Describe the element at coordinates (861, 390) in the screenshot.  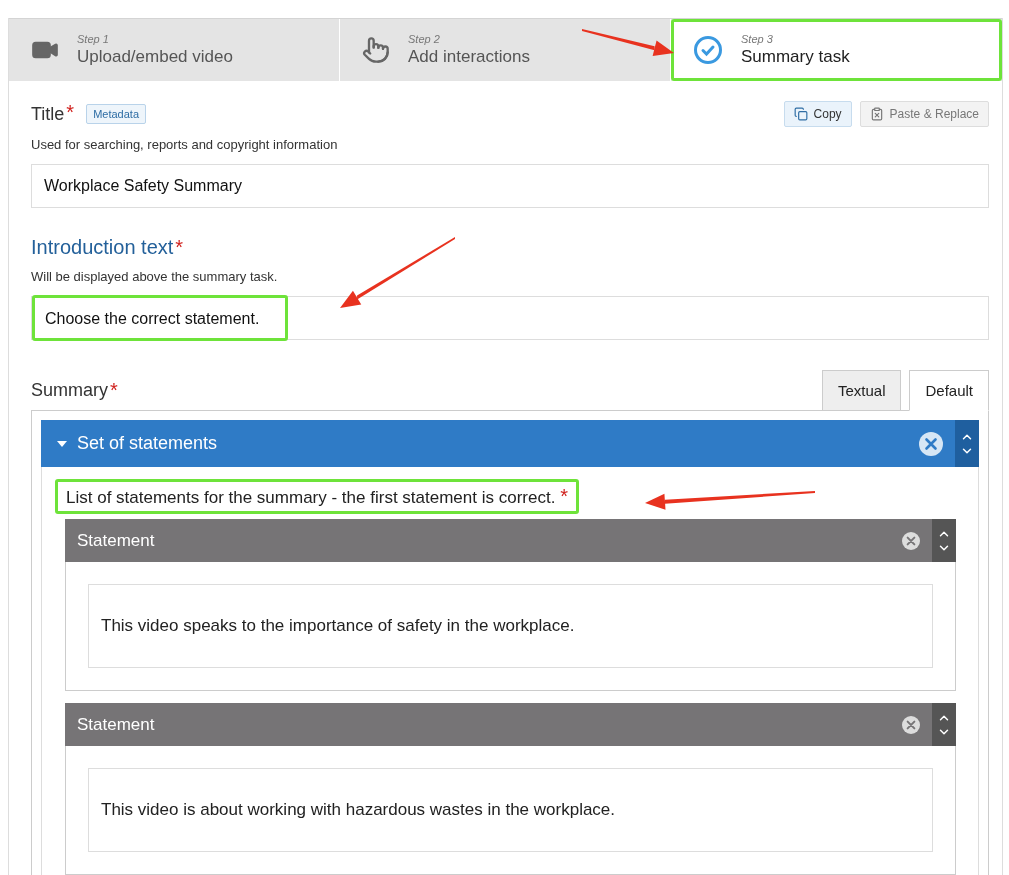
I see `editor-tab: Textual` at that location.